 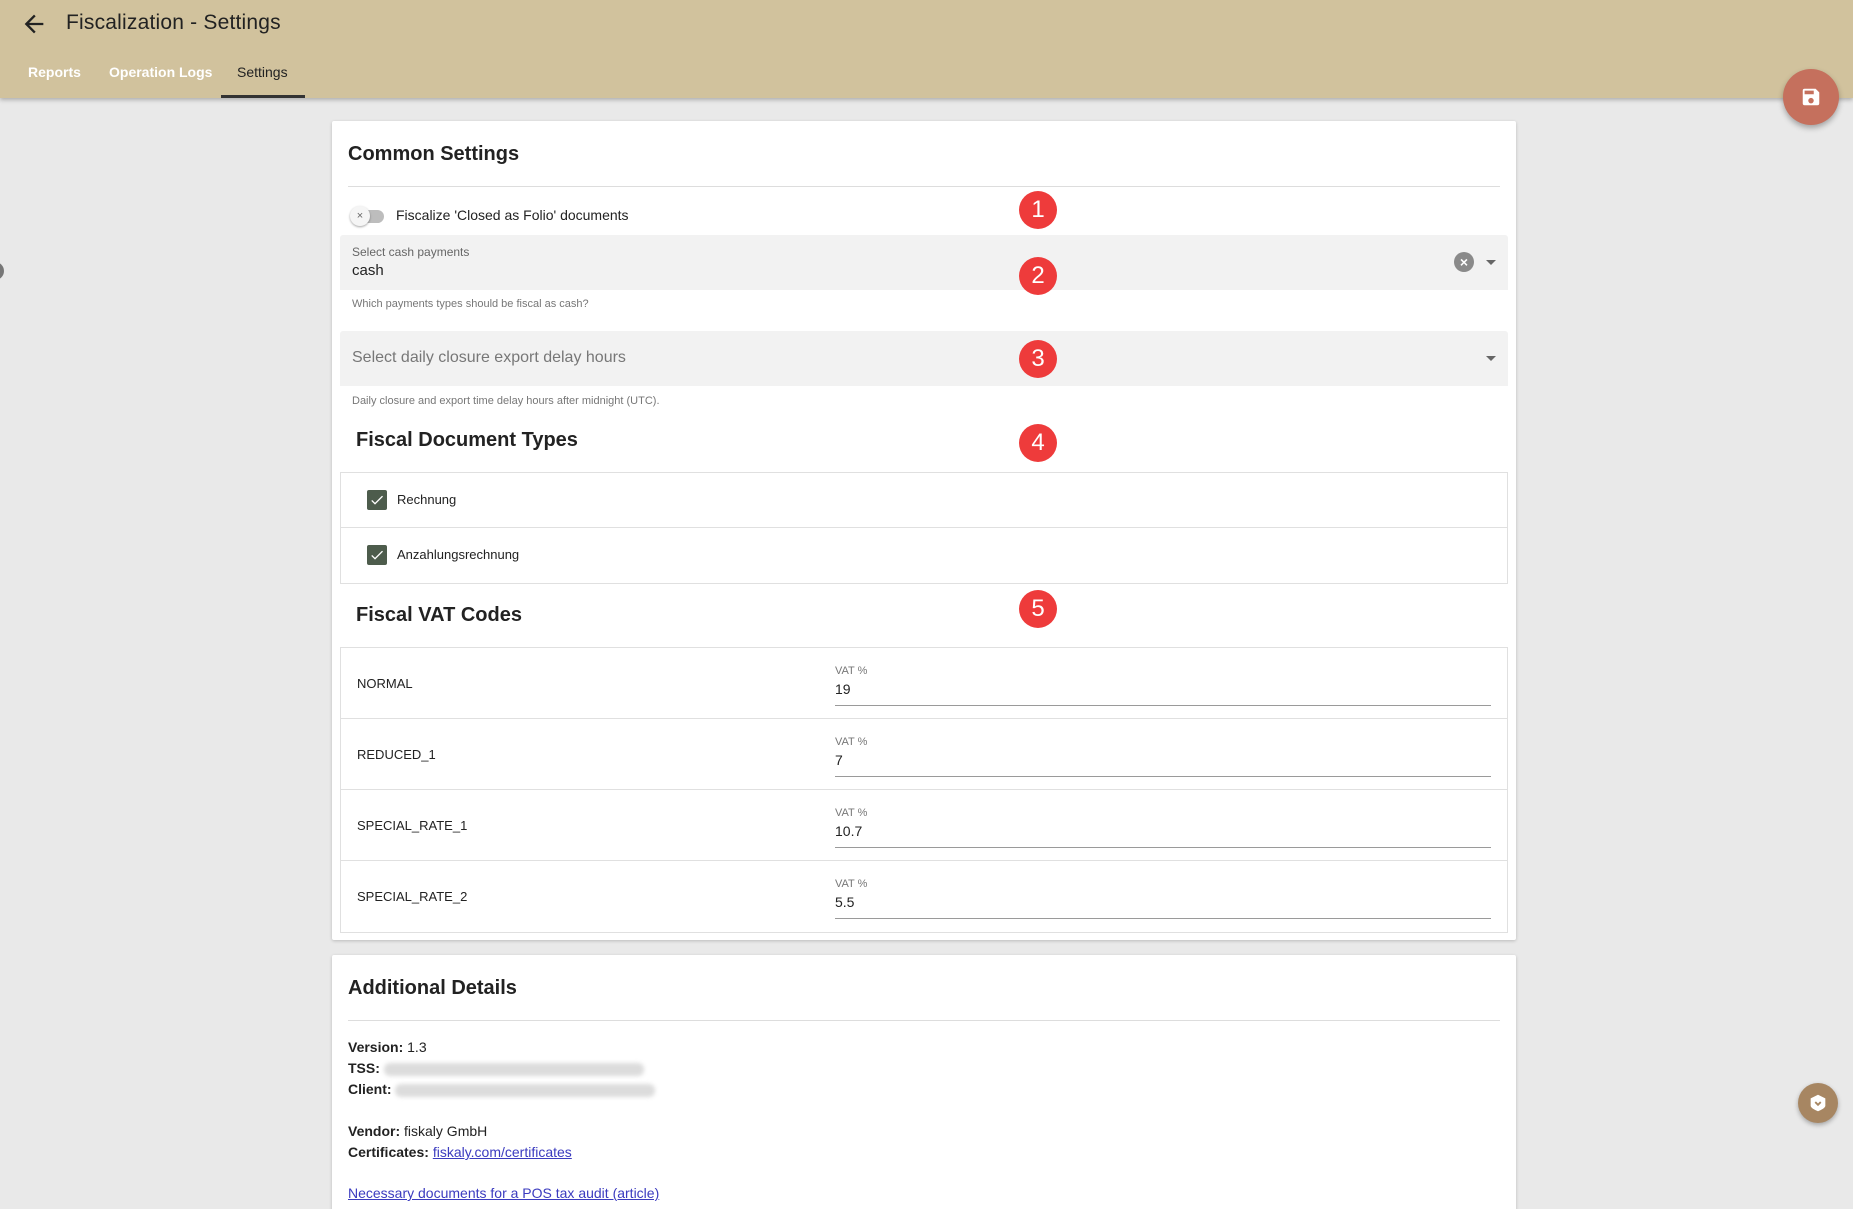 What do you see at coordinates (417, 1047) in the screenshot?
I see `version-value: 1.3` at bounding box center [417, 1047].